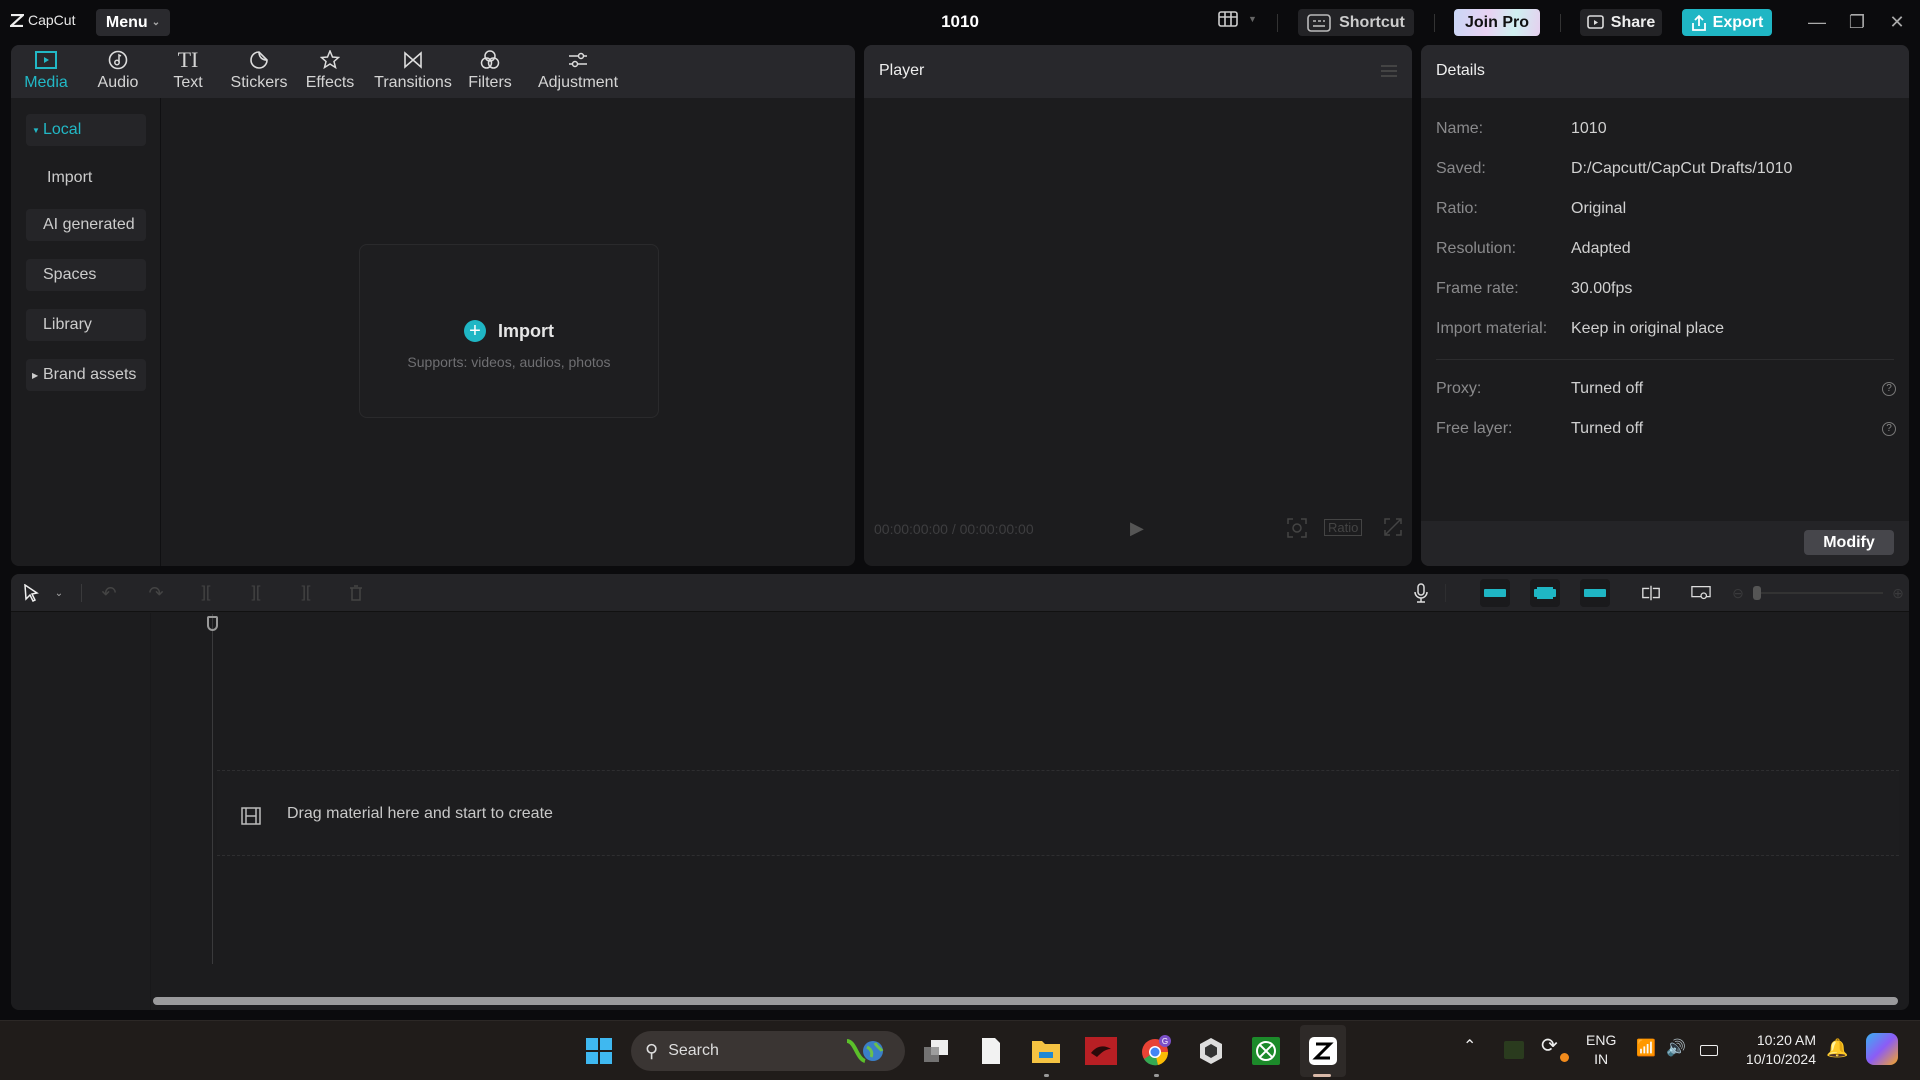  I want to click on clock-date: 10/10/2024, so click(1780, 1059).